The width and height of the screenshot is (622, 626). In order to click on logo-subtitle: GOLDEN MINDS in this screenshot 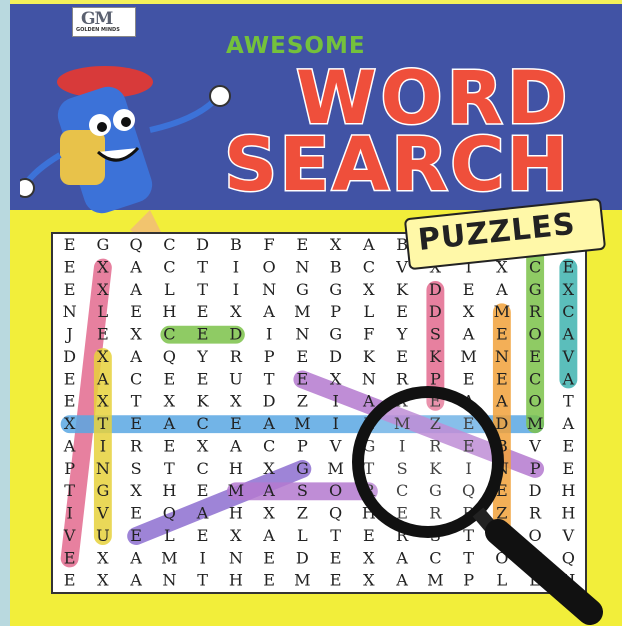, I will do `click(98, 30)`.